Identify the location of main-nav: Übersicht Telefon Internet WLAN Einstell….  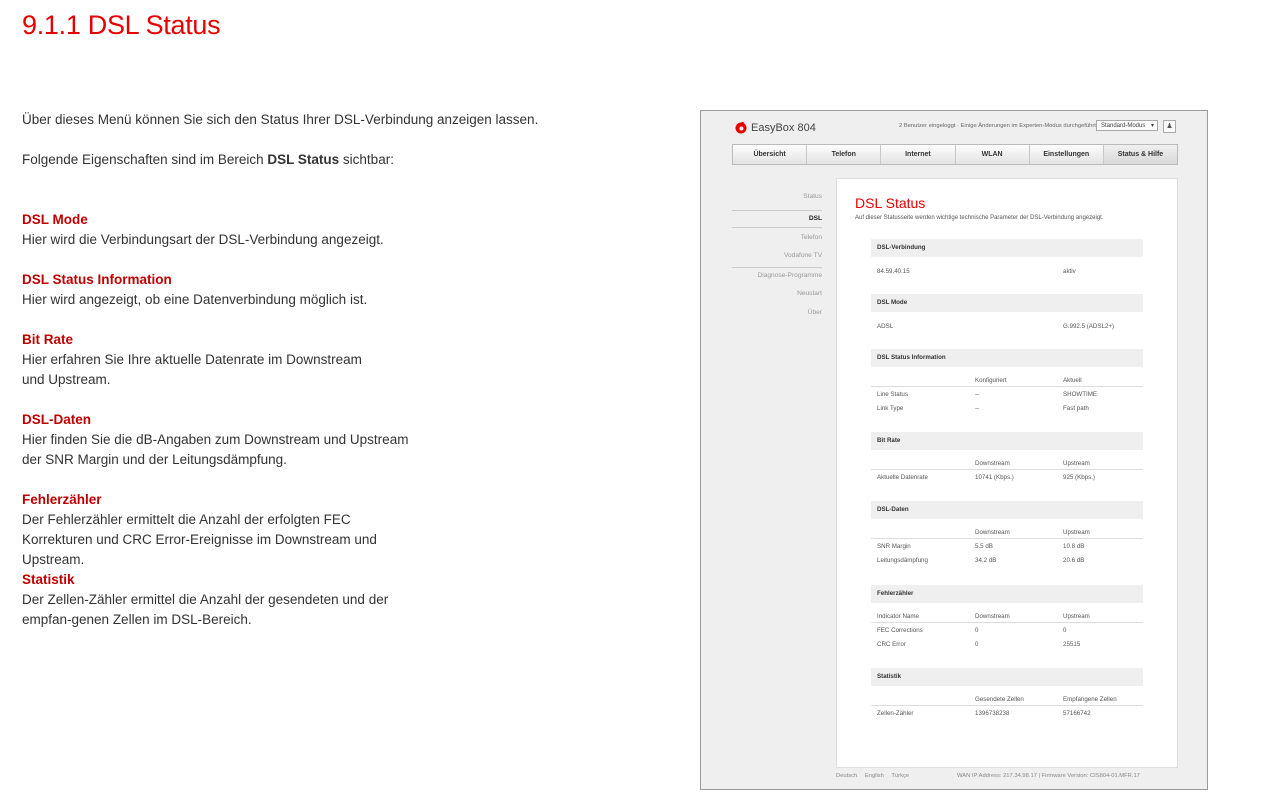
(955, 154).